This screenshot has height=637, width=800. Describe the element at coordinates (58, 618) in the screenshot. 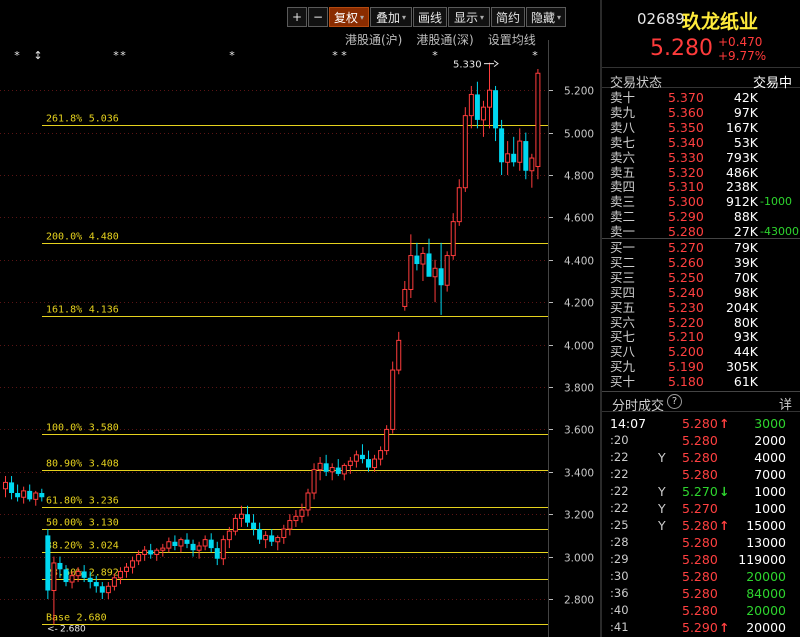

I see `fib-percent: Base` at that location.